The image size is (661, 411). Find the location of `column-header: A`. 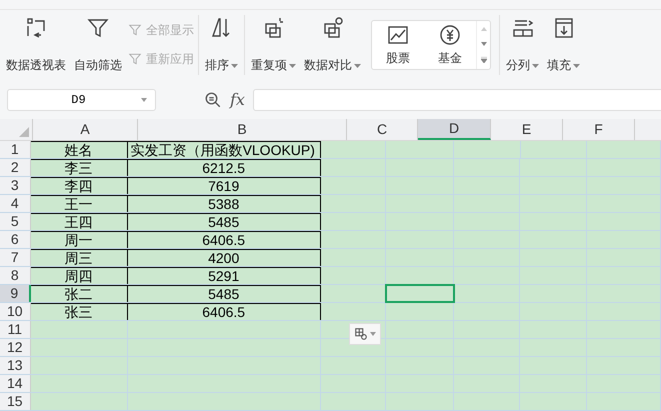

column-header: A is located at coordinates (85, 129).